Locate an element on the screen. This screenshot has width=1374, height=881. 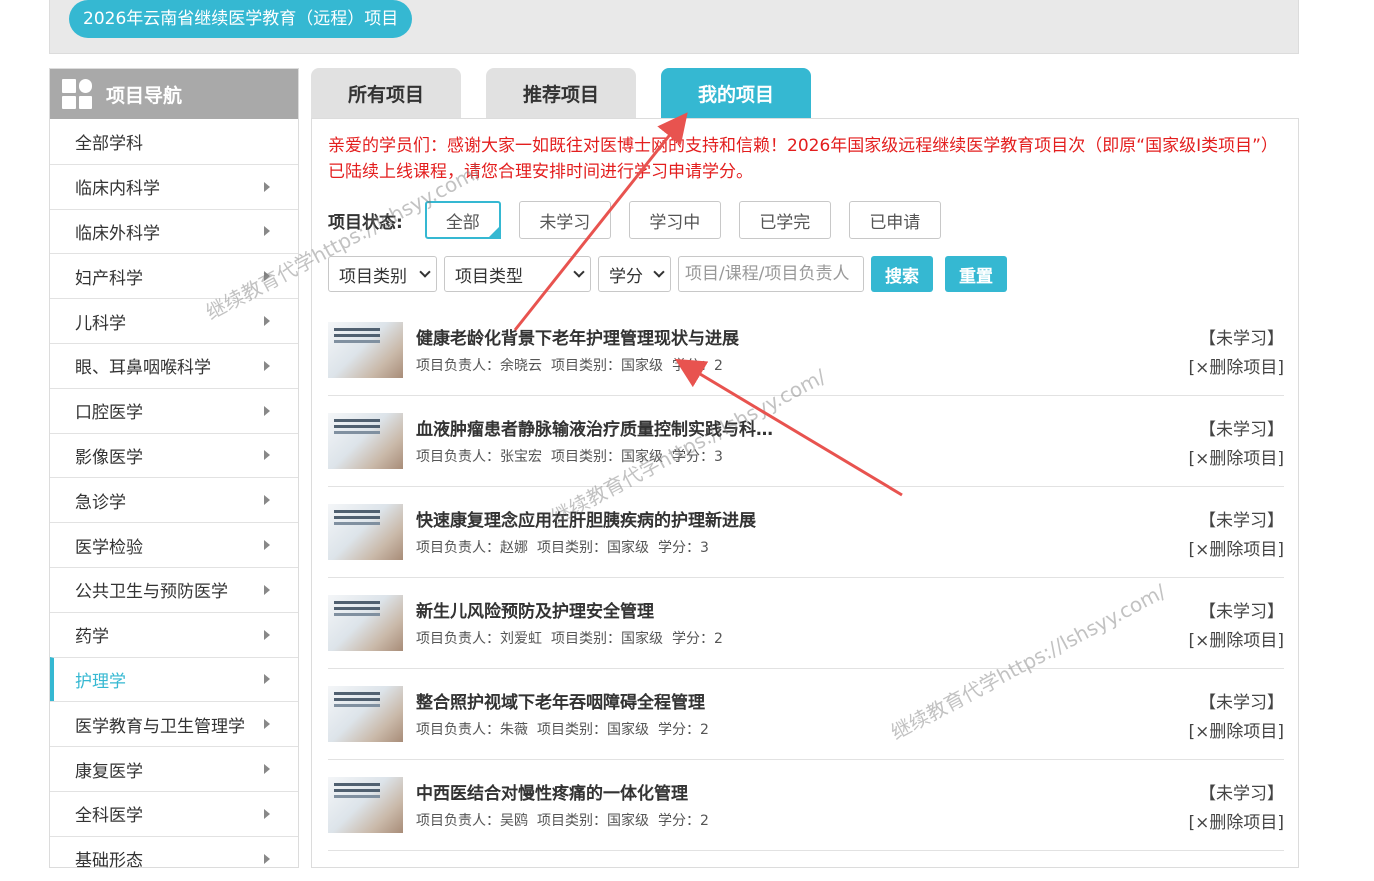
category-select: 项目类别 is located at coordinates (382, 274).